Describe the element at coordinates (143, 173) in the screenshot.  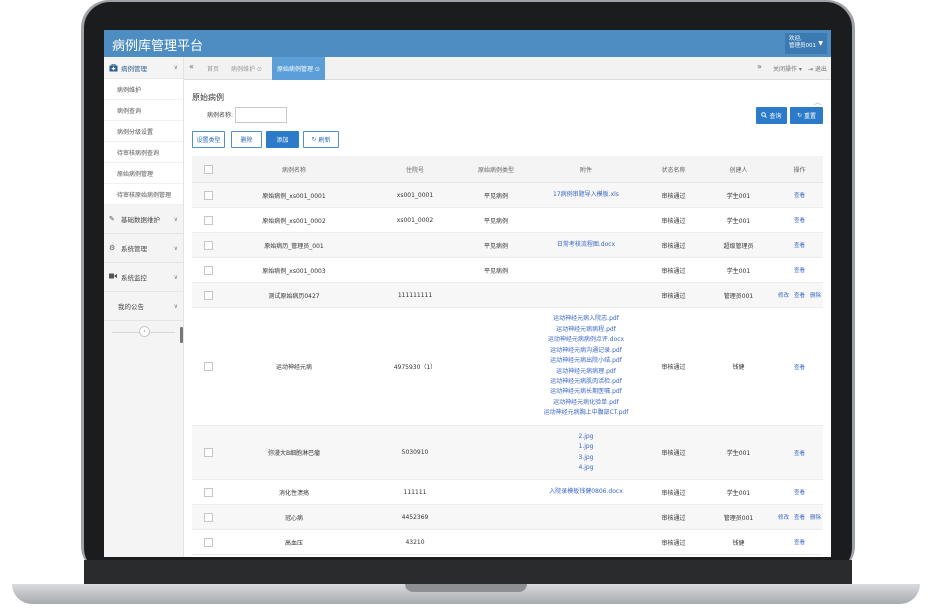
I see `sidebar-item-original-case-management: 原始病例管理` at that location.